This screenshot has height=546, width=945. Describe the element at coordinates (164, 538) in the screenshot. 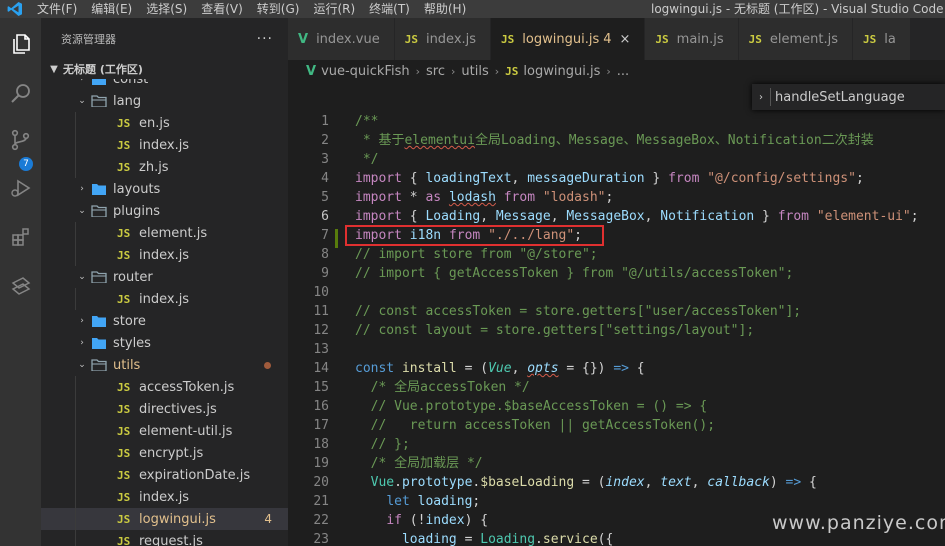

I see `file-item: JS request.js` at that location.